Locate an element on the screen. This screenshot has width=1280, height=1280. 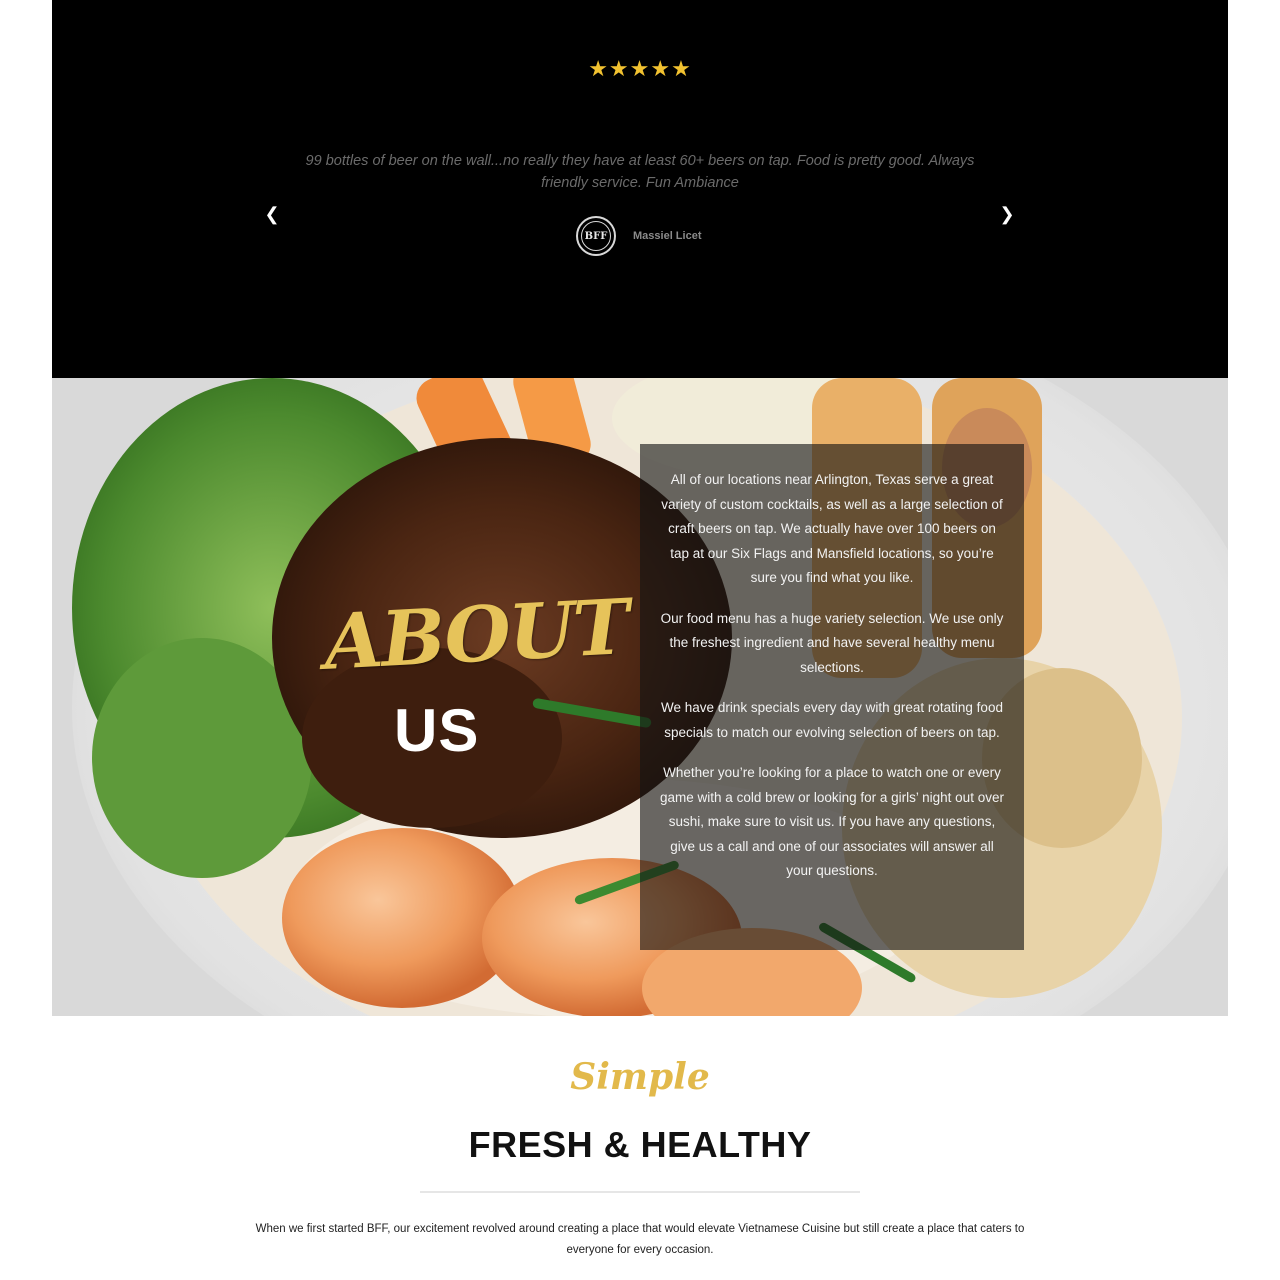
testimonial-author: BFF Massiel Licet is located at coordinates (638, 236).